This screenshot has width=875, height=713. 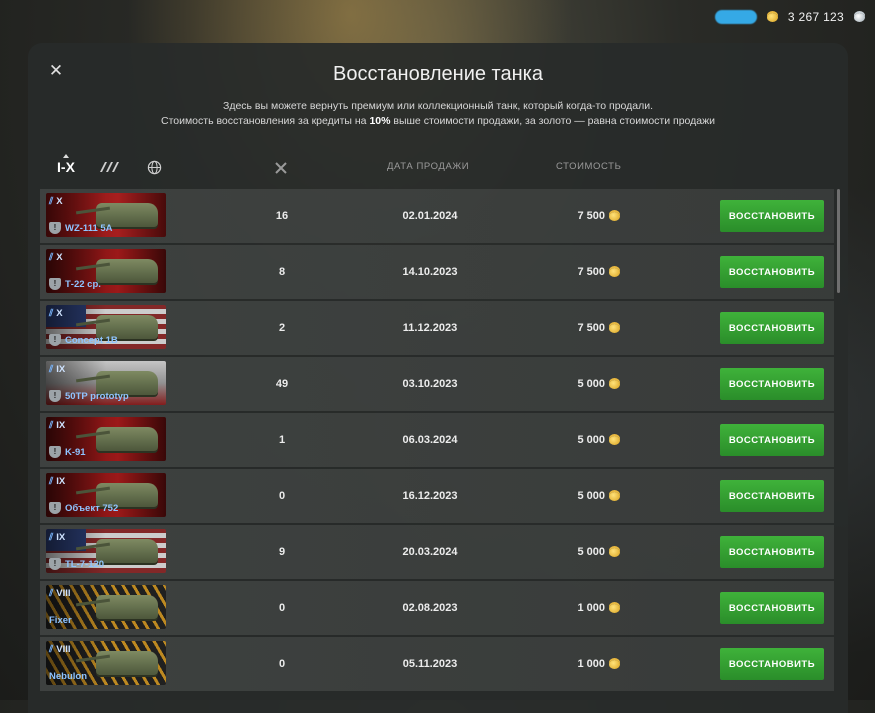 I want to click on tank-card: ⫽ IX ! TL-7-120, so click(x=106, y=551).